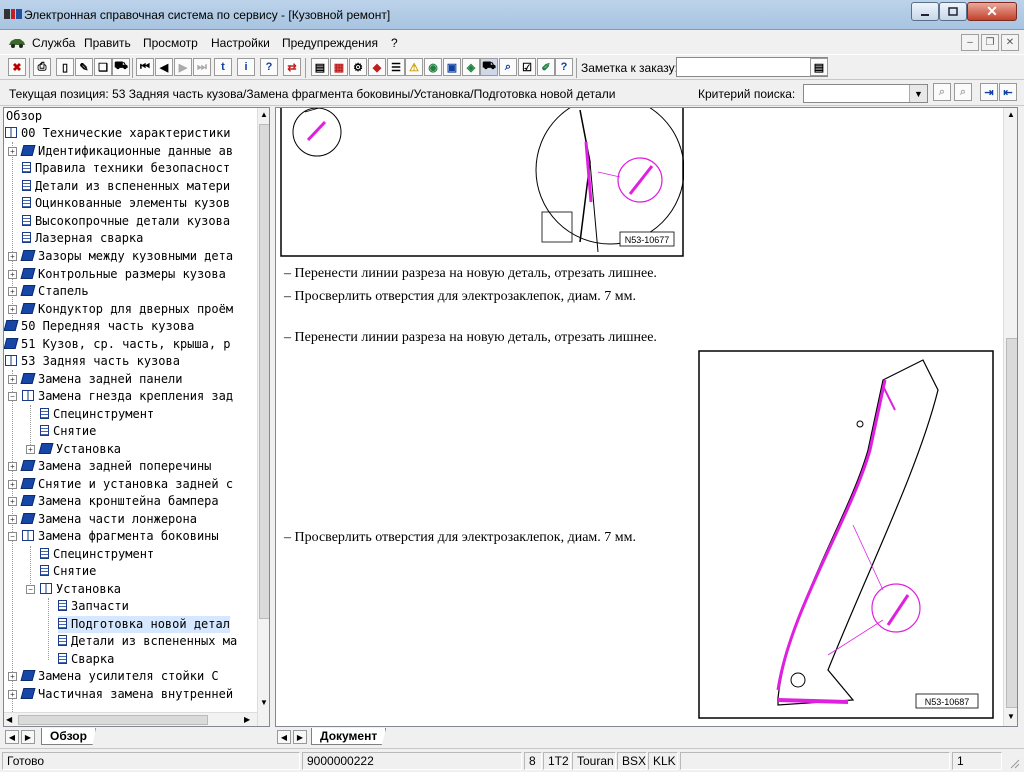 Image resolution: width=1024 pixels, height=772 pixels. I want to click on mdi-minimize-button: –, so click(970, 42).